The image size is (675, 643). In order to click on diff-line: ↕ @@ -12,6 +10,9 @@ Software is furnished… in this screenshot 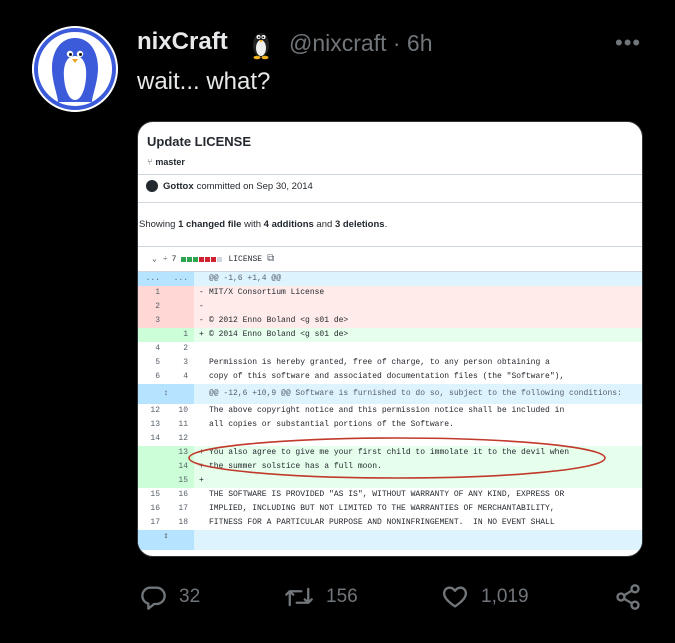, I will do `click(390, 394)`.